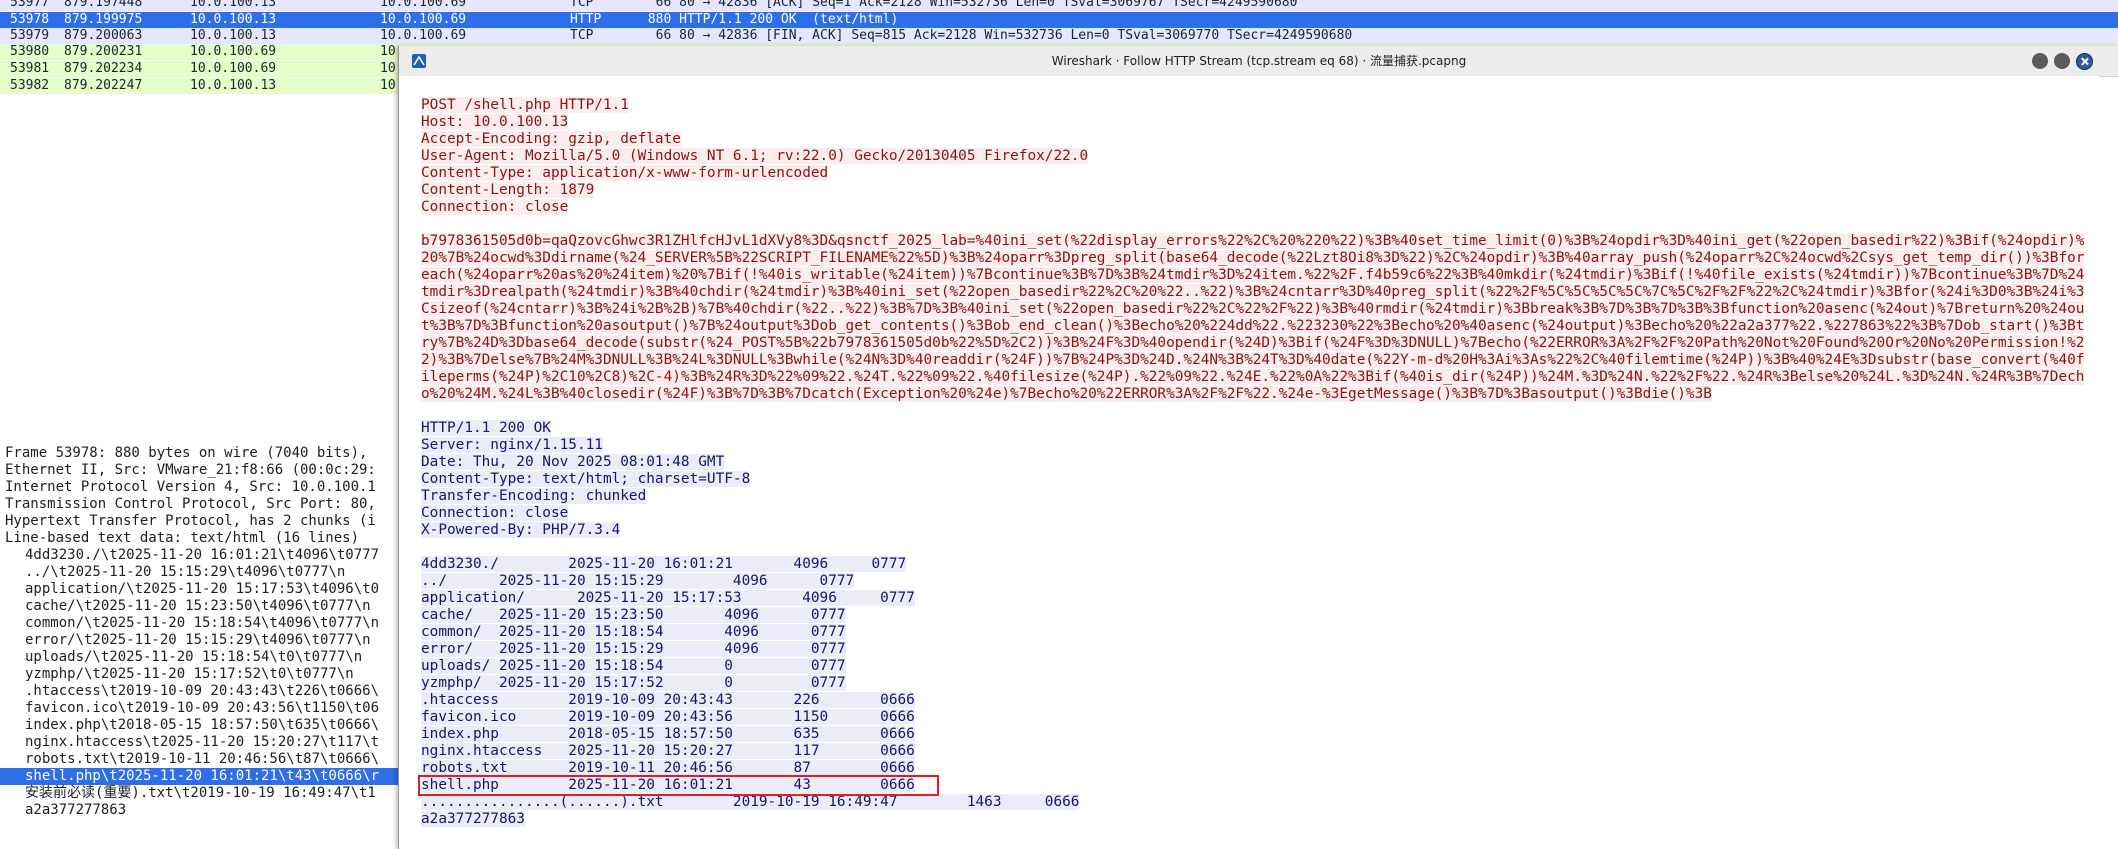  Describe the element at coordinates (193, 657) in the screenshot. I see `detail-text-line: uploads/\t2025-11-20 15:18:54\t0\t0777\n` at that location.